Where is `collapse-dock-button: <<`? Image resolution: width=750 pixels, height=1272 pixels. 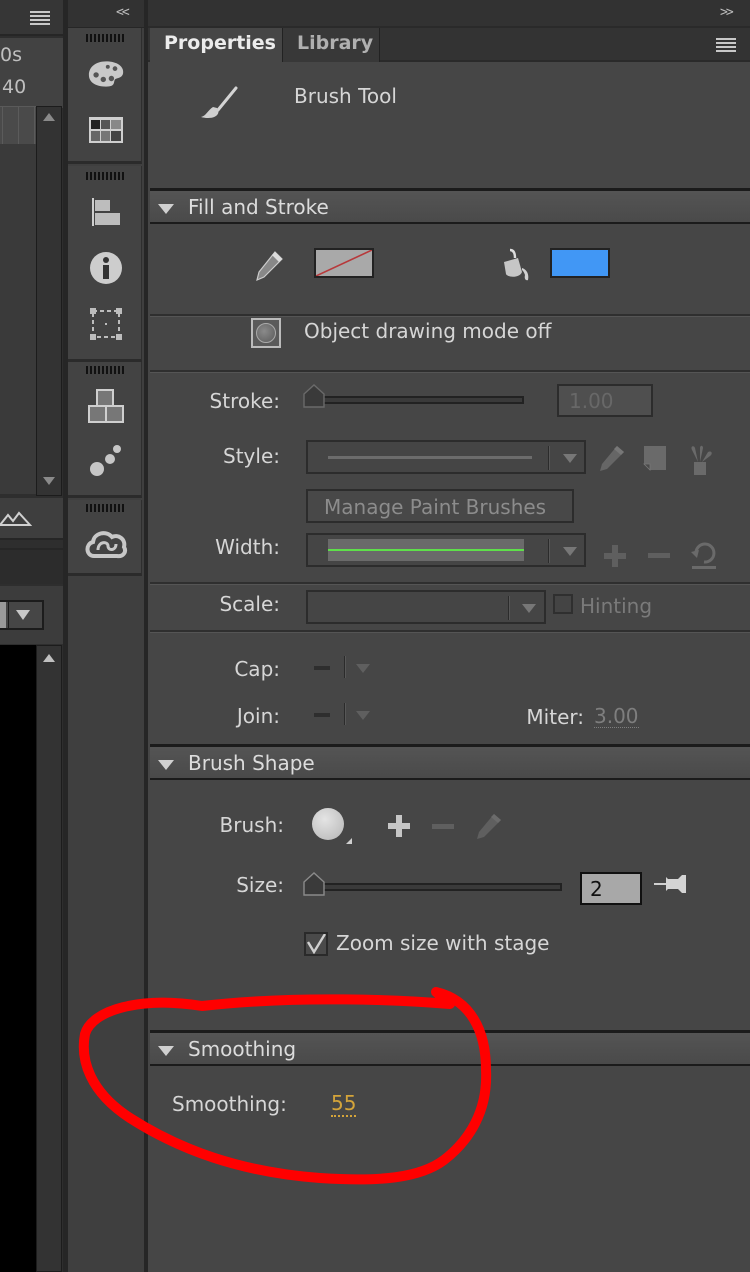 collapse-dock-button: << is located at coordinates (123, 12).